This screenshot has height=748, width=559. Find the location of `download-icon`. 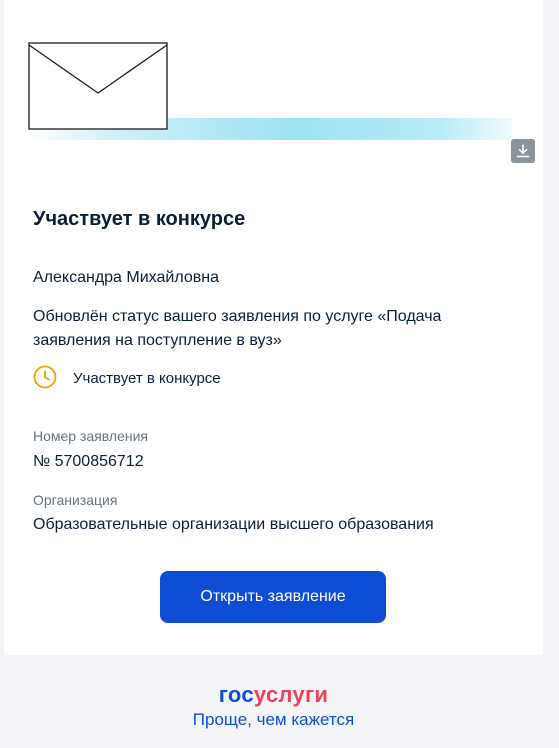

download-icon is located at coordinates (523, 151).